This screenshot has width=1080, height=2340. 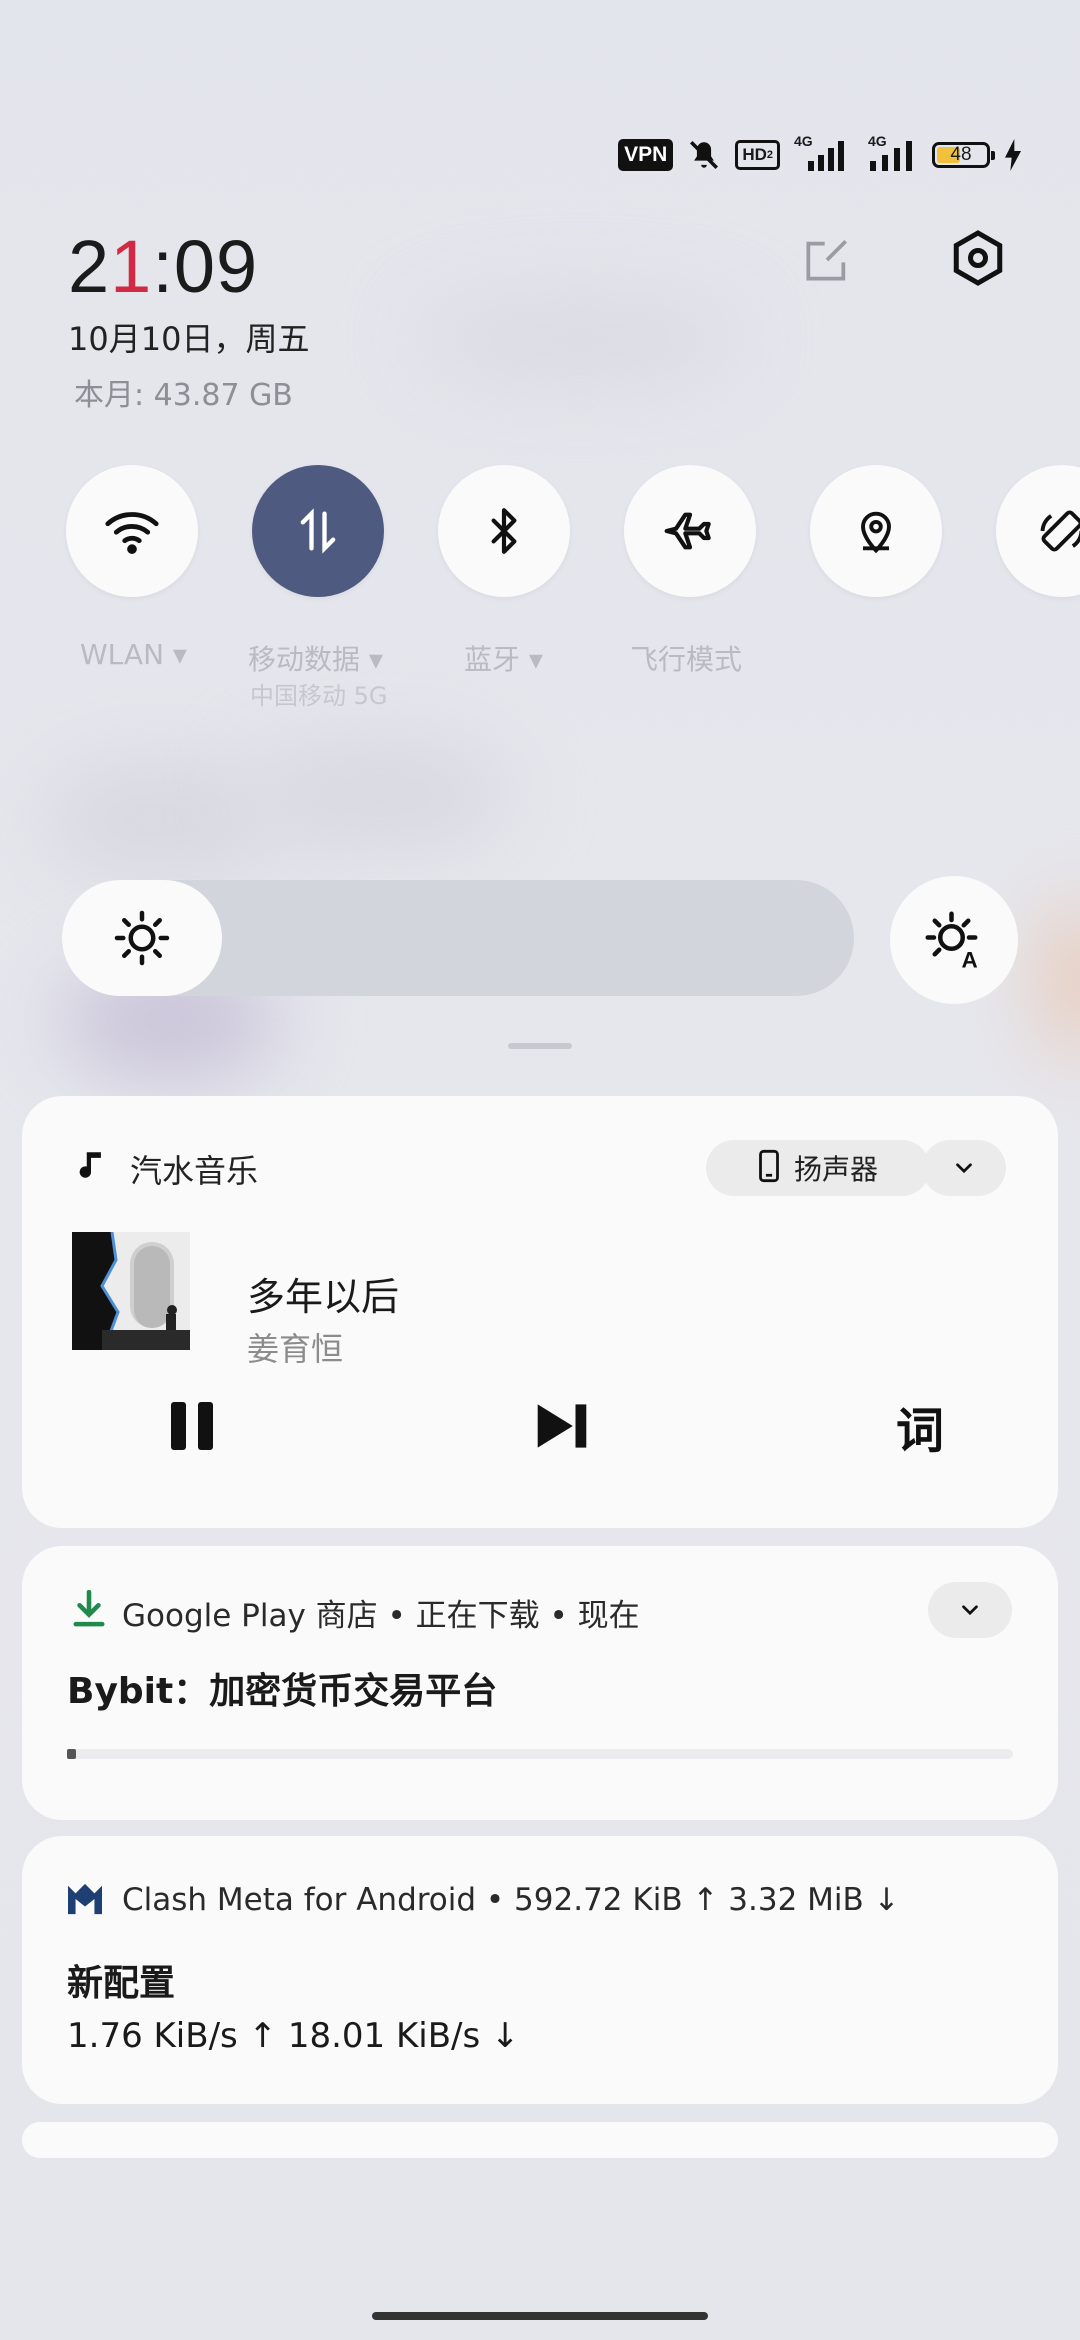 What do you see at coordinates (769, 1168) in the screenshot?
I see `phone-icon` at bounding box center [769, 1168].